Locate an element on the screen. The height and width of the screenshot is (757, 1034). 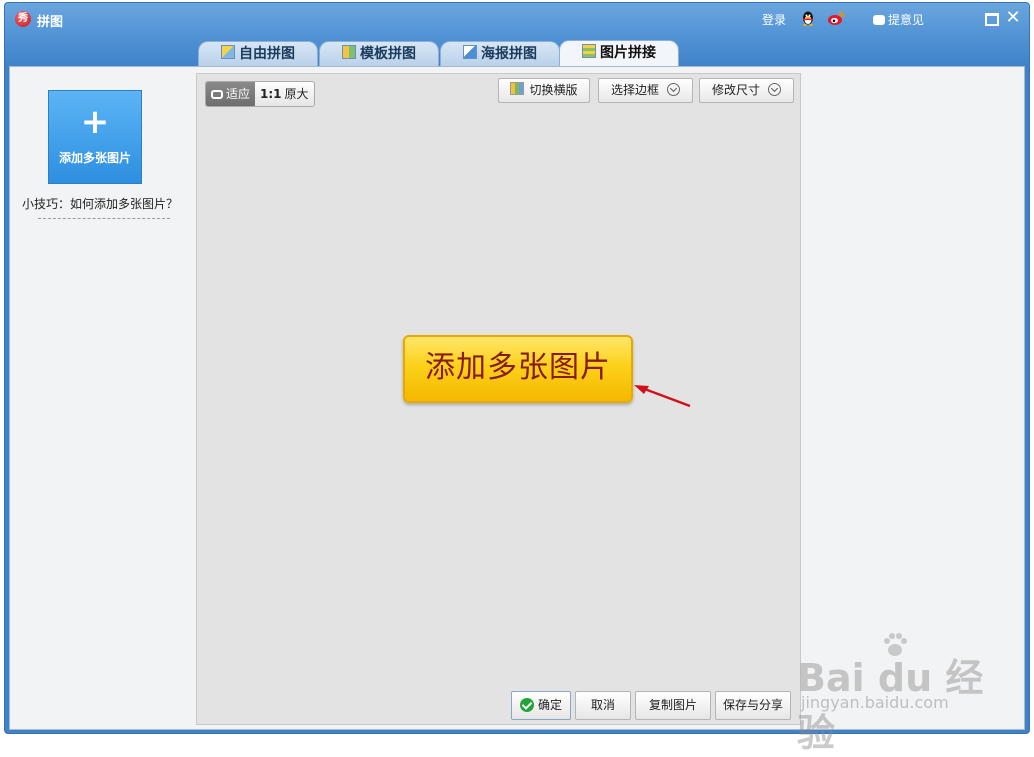
red-arrow-annotation-icon is located at coordinates (662, 396).